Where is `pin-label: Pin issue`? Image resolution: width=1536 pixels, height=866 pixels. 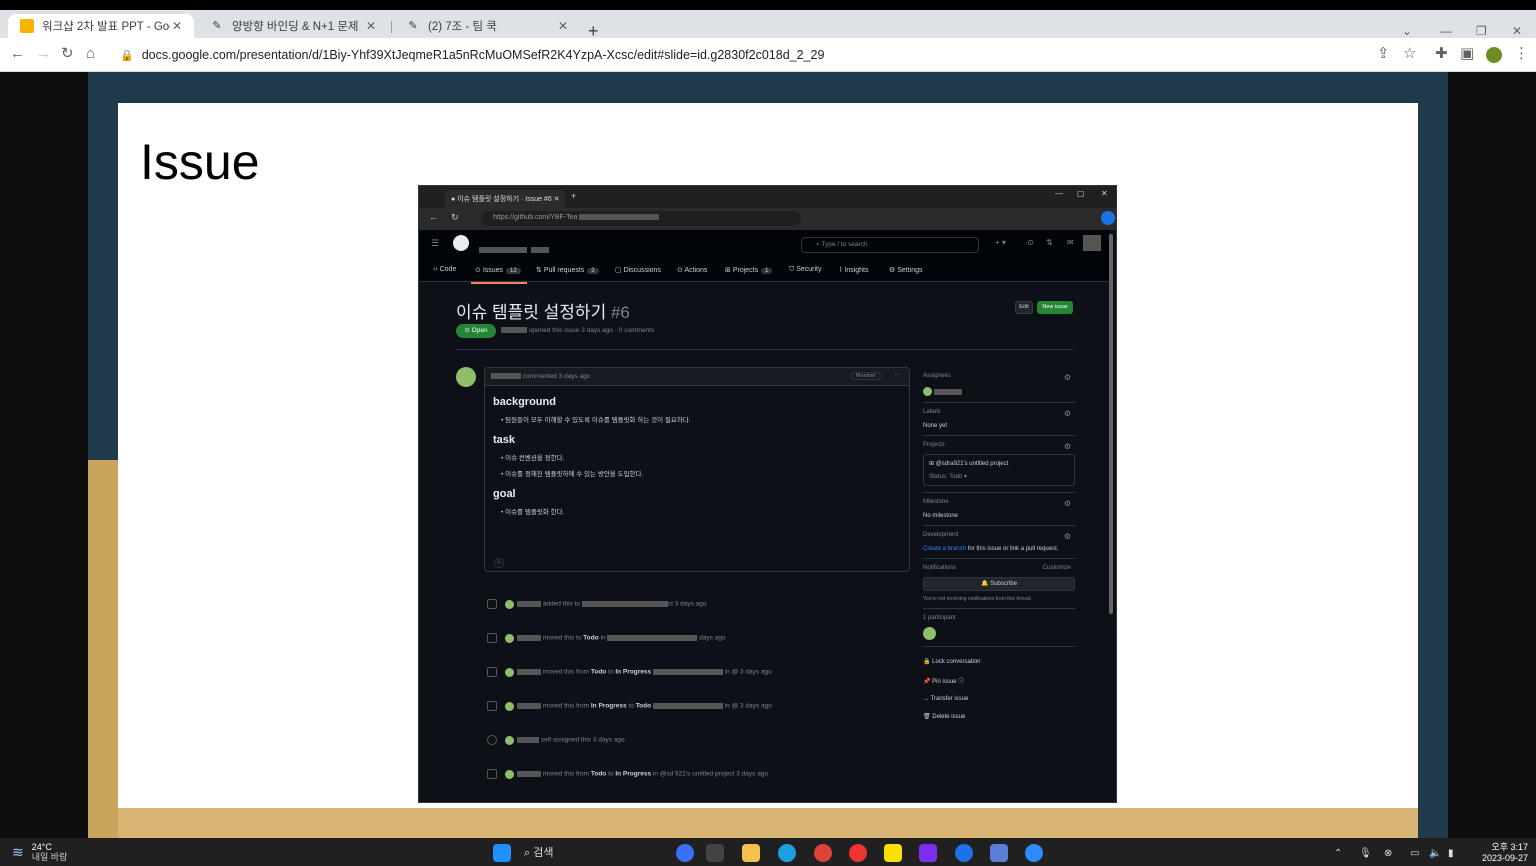
pin-label: Pin issue is located at coordinates (944, 682).